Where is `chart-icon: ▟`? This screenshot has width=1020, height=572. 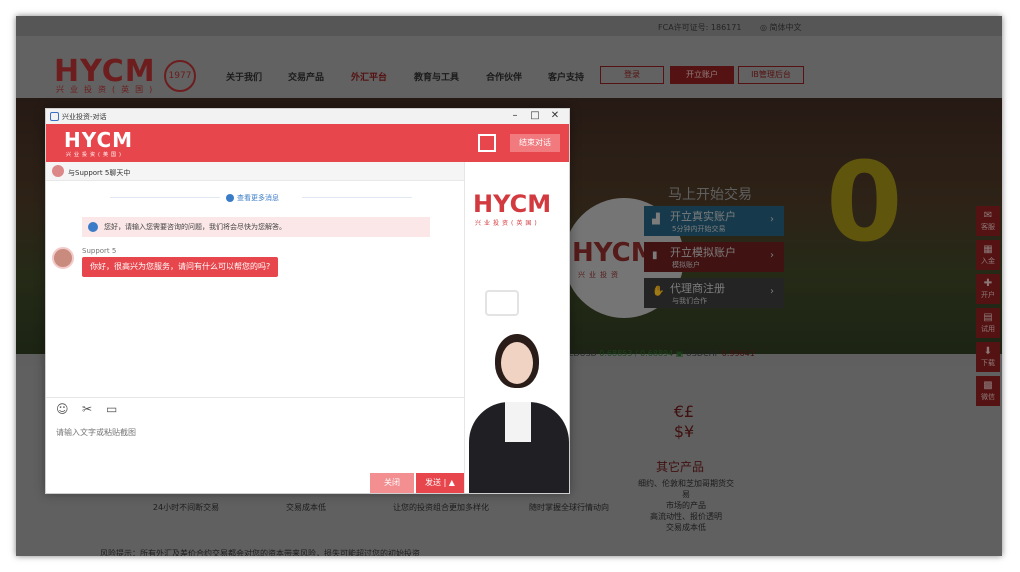 chart-icon: ▟ is located at coordinates (656, 219).